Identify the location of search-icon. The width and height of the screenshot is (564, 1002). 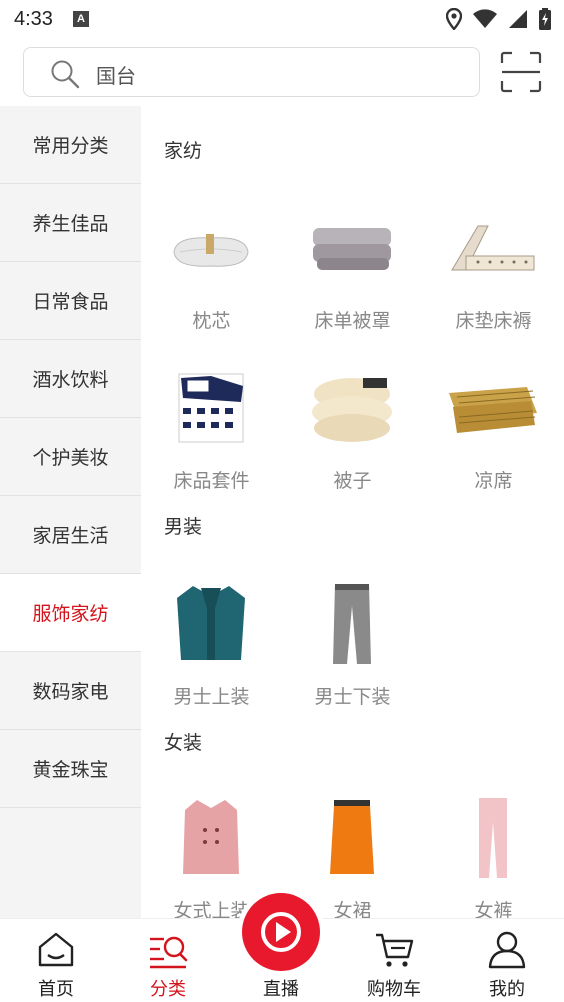
(65, 74).